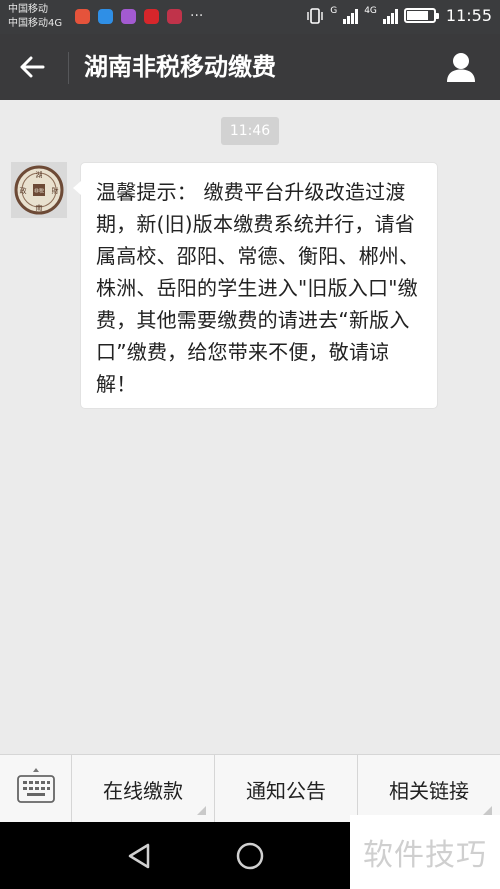 The height and width of the screenshot is (889, 500). I want to click on menu-label: 相关链接, so click(429, 790).